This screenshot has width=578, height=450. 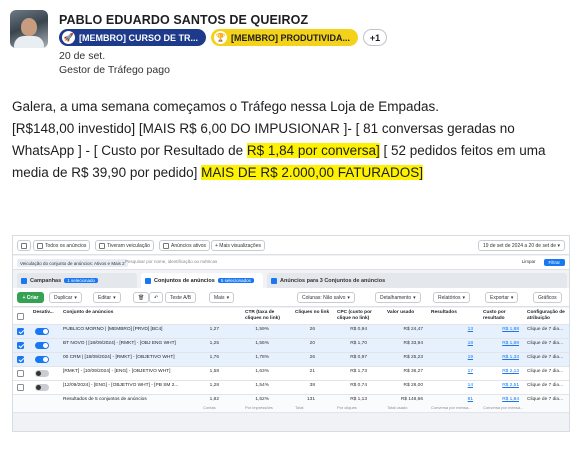 I want to click on cell-clicks: 21, so click(x=312, y=371).